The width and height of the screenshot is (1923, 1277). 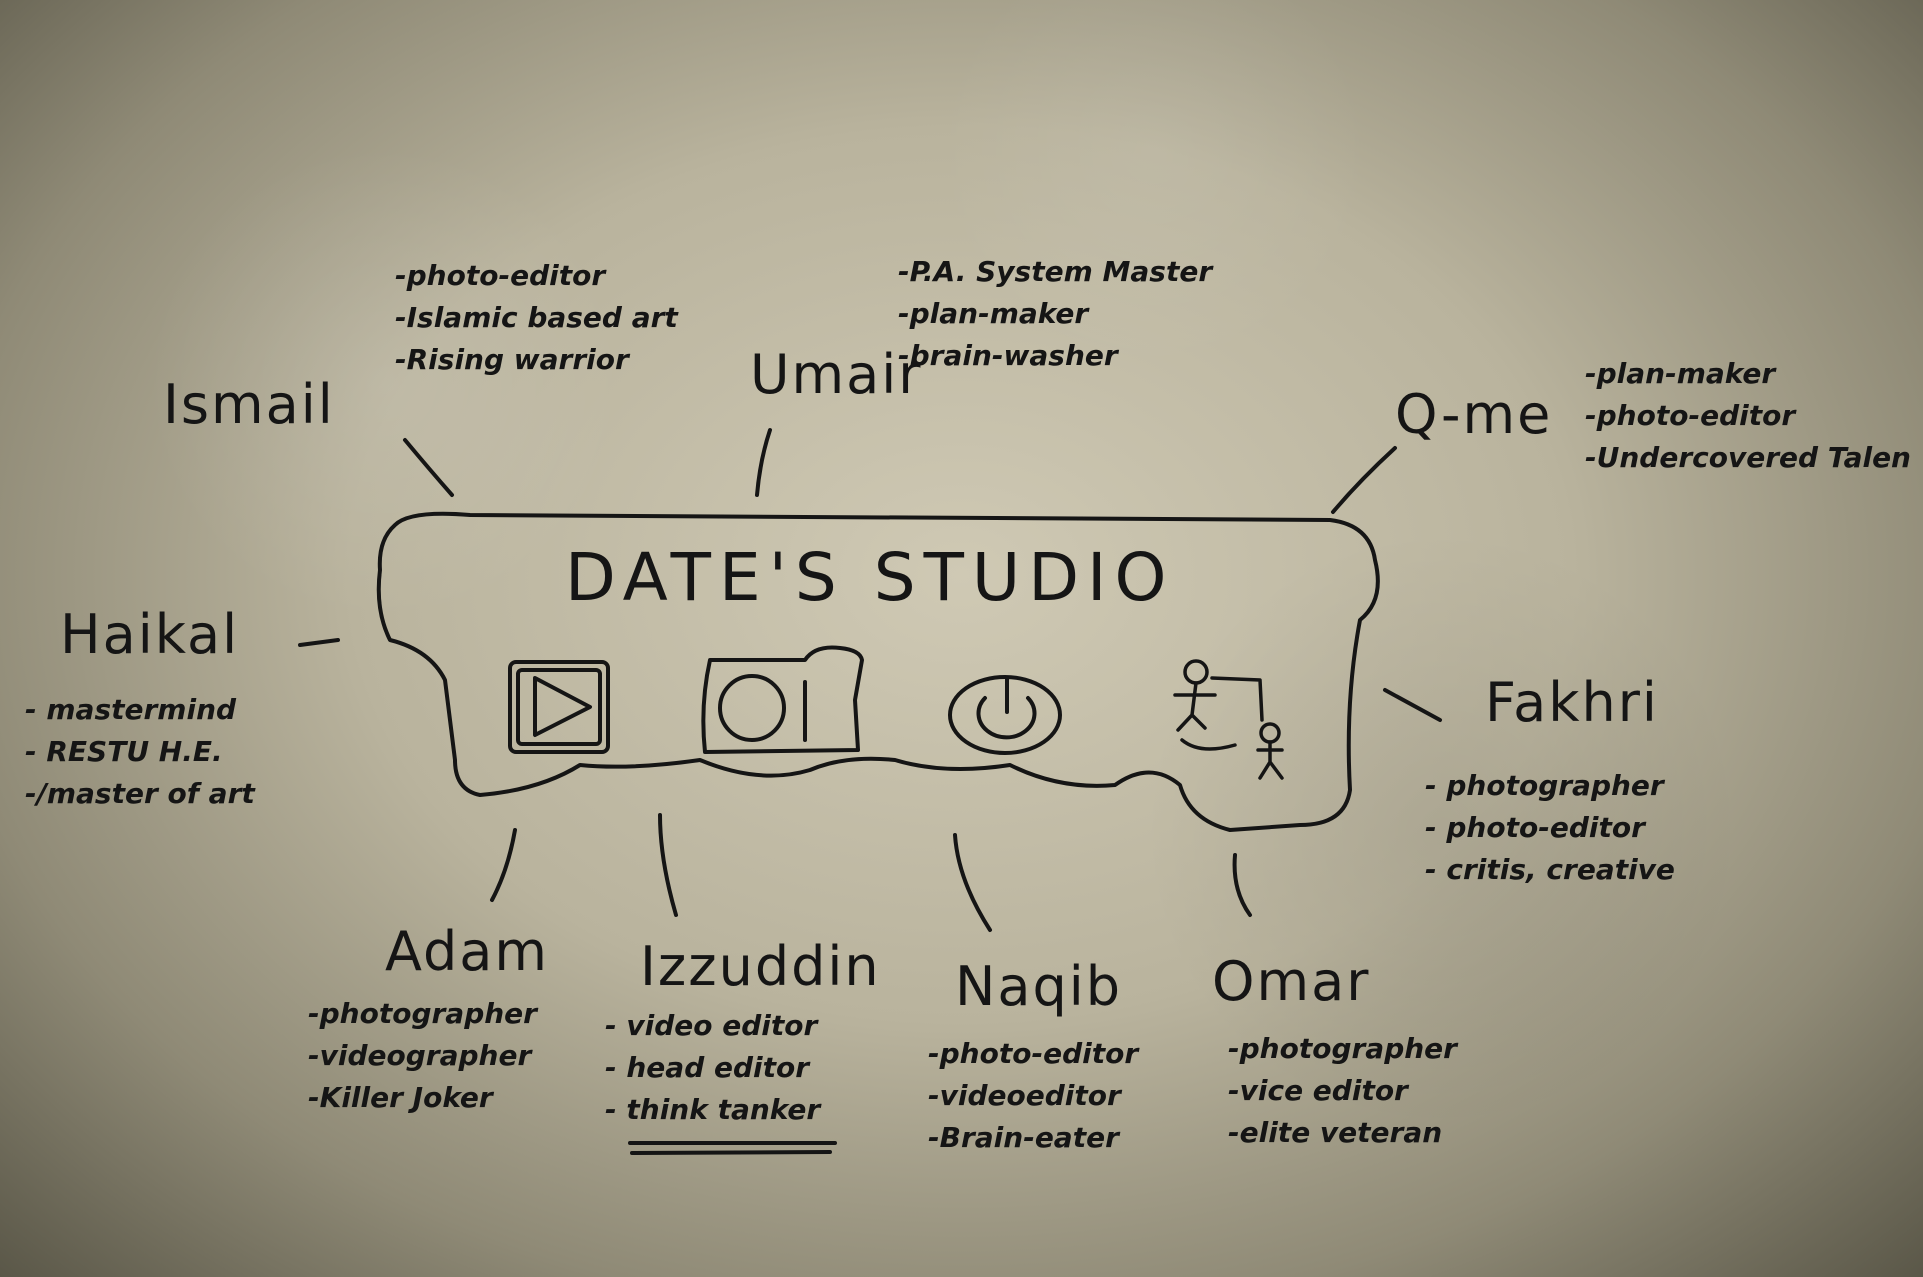 What do you see at coordinates (249, 404) in the screenshot?
I see `member-name-ismail: Ismail` at bounding box center [249, 404].